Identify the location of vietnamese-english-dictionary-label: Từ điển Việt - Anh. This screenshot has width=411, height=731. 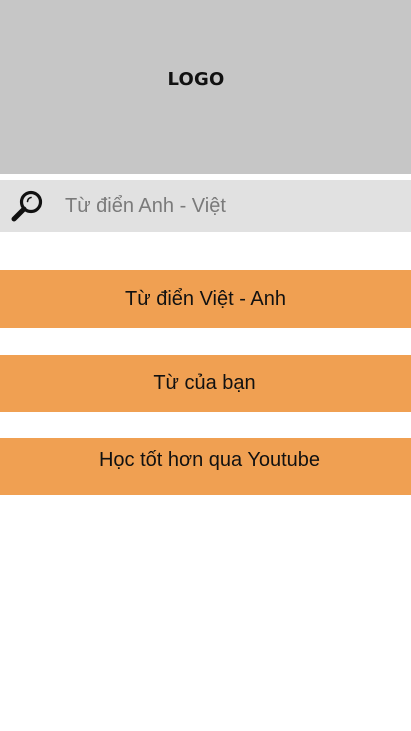
(205, 298).